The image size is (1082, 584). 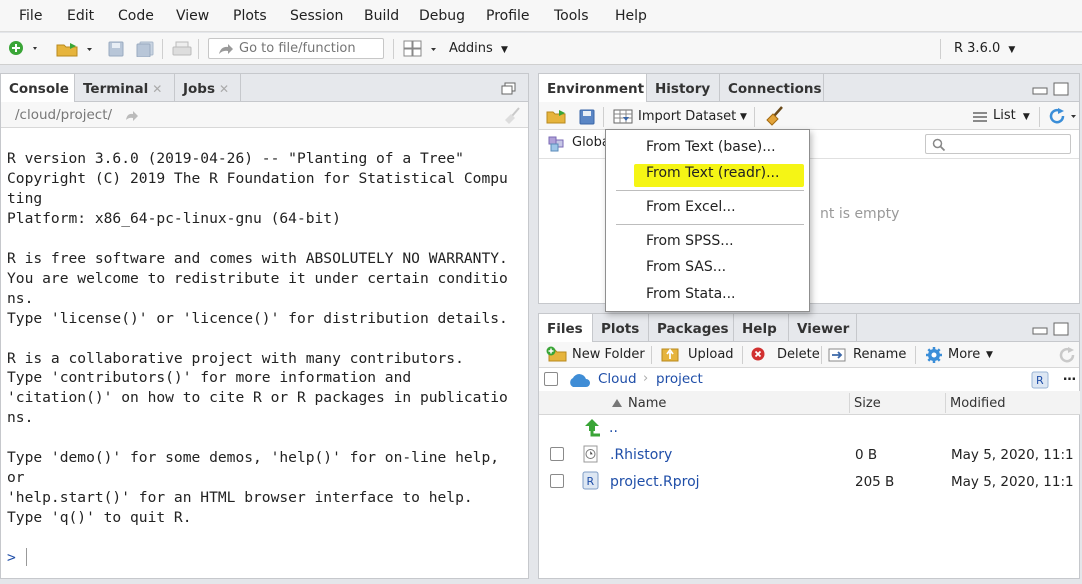 I want to click on parent-directory-row: .., so click(x=809, y=428).